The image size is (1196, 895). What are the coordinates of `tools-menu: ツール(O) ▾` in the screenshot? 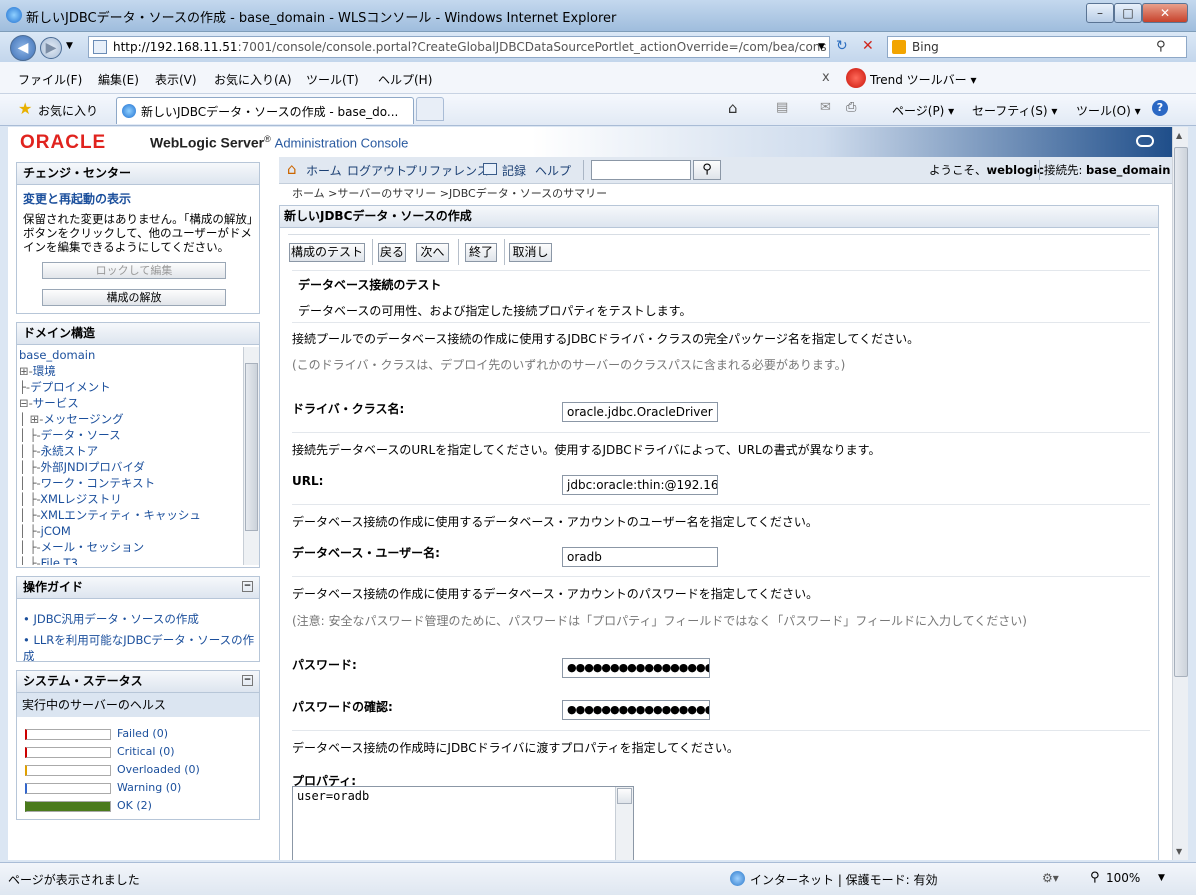 It's located at (1108, 110).